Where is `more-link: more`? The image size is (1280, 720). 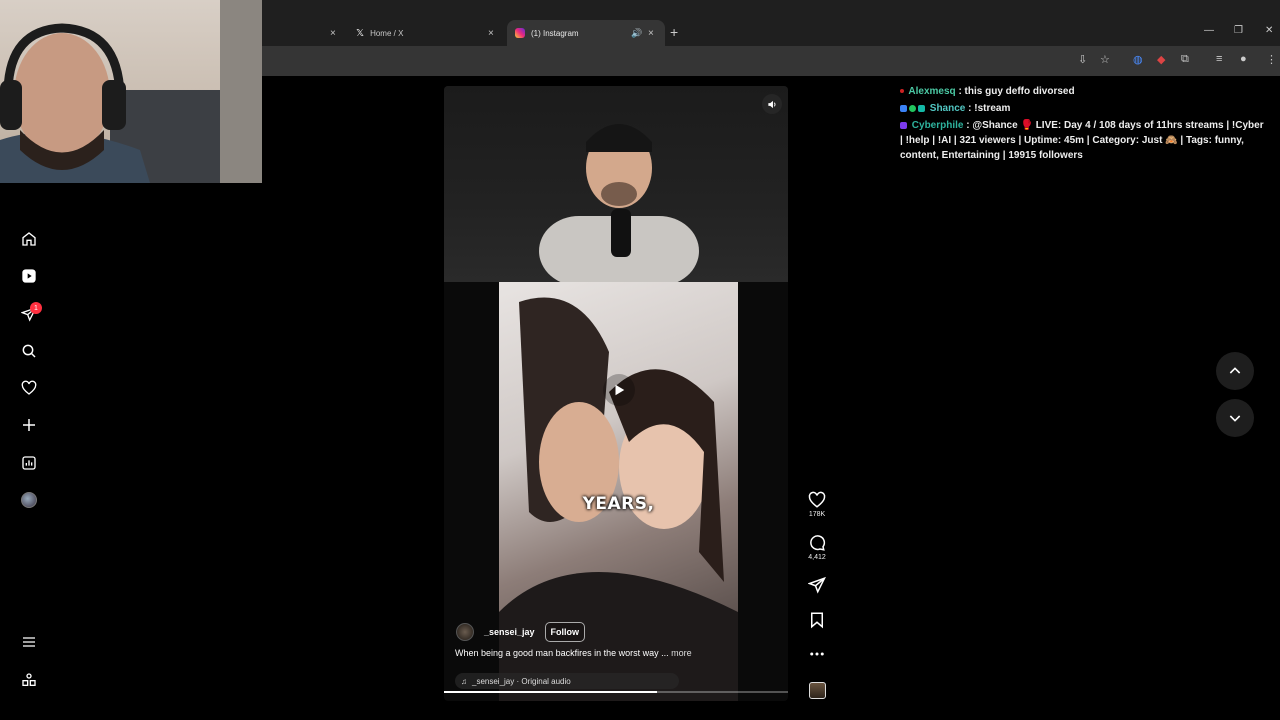
more-link: more is located at coordinates (681, 653).